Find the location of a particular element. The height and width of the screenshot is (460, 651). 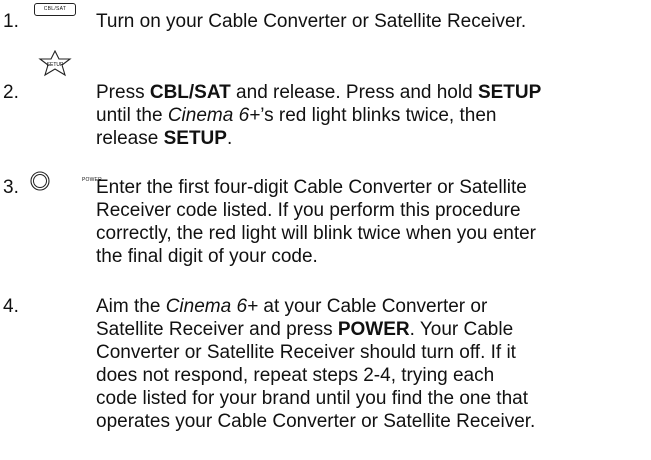

power-button-icon: POWER is located at coordinates (66, 181).